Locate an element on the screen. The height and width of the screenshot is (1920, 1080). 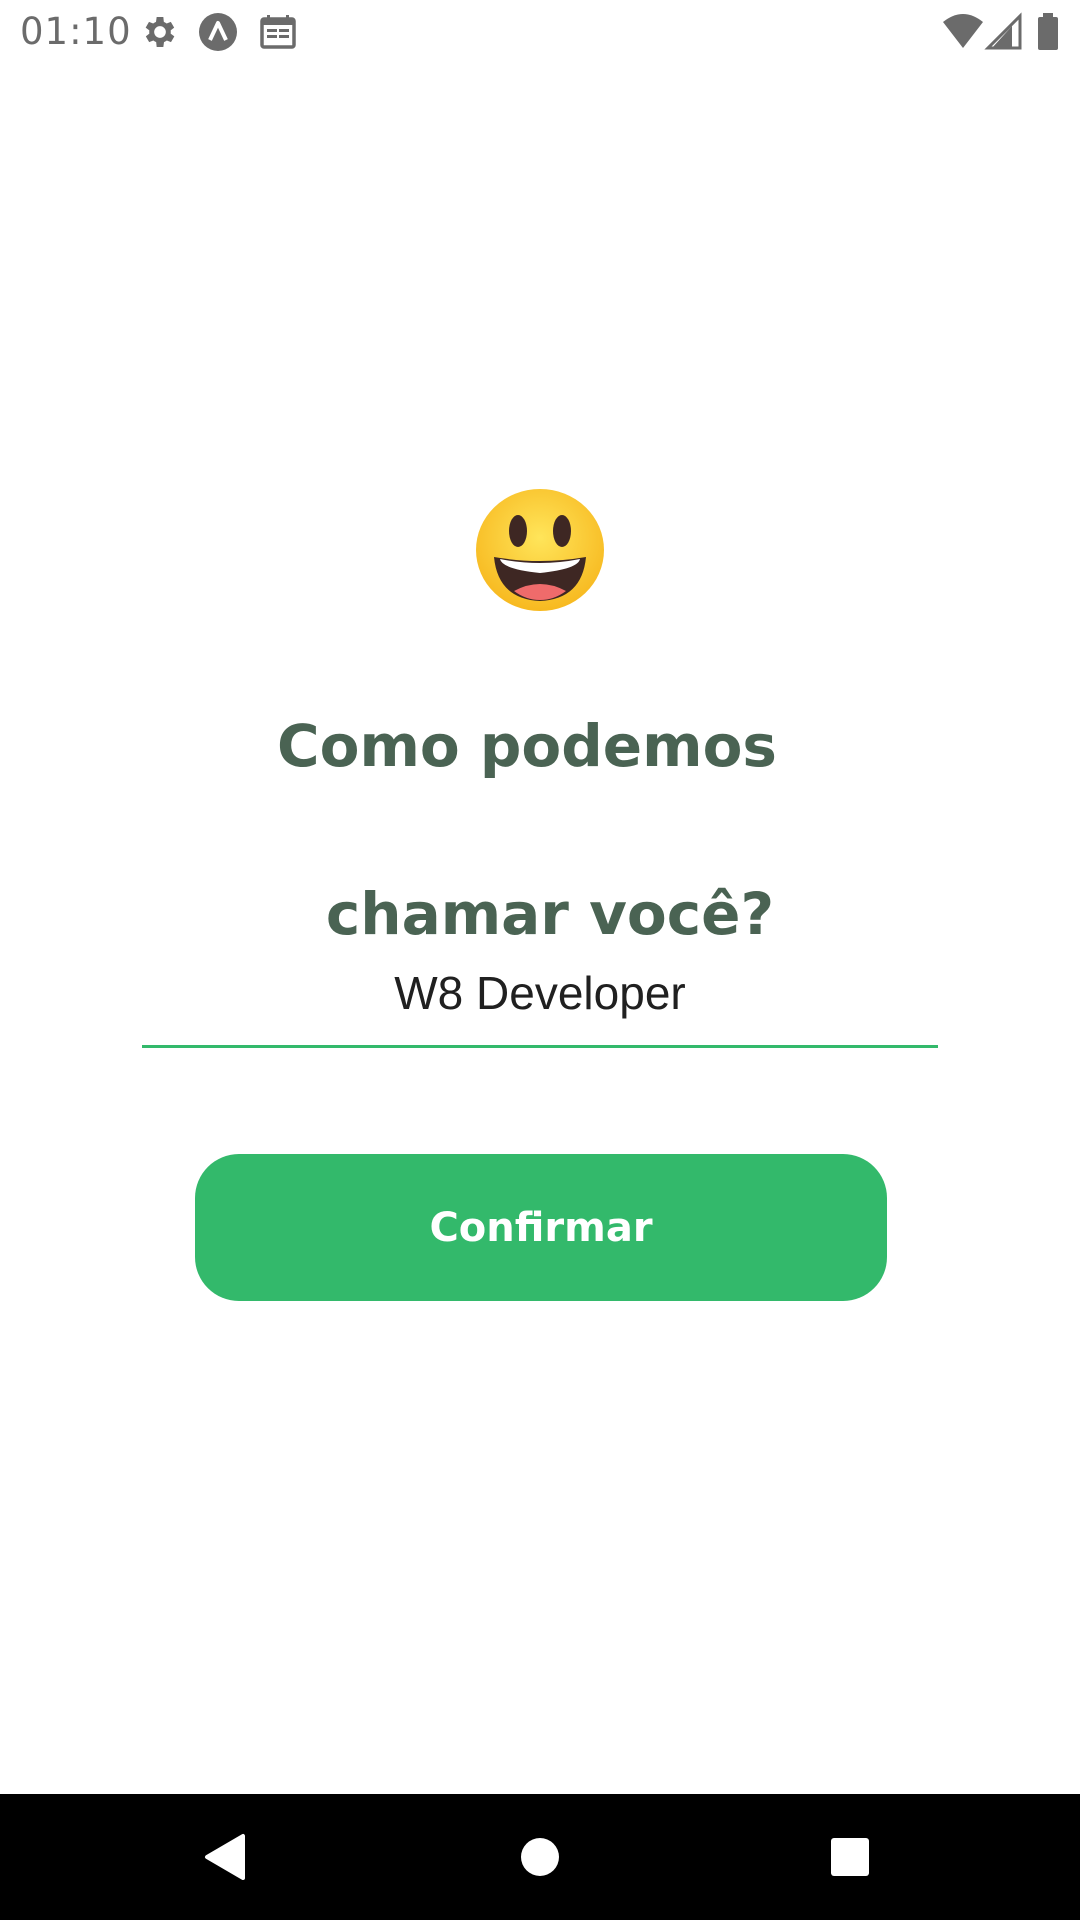
confirm-button-label: Confirmar is located at coordinates (541, 1227).